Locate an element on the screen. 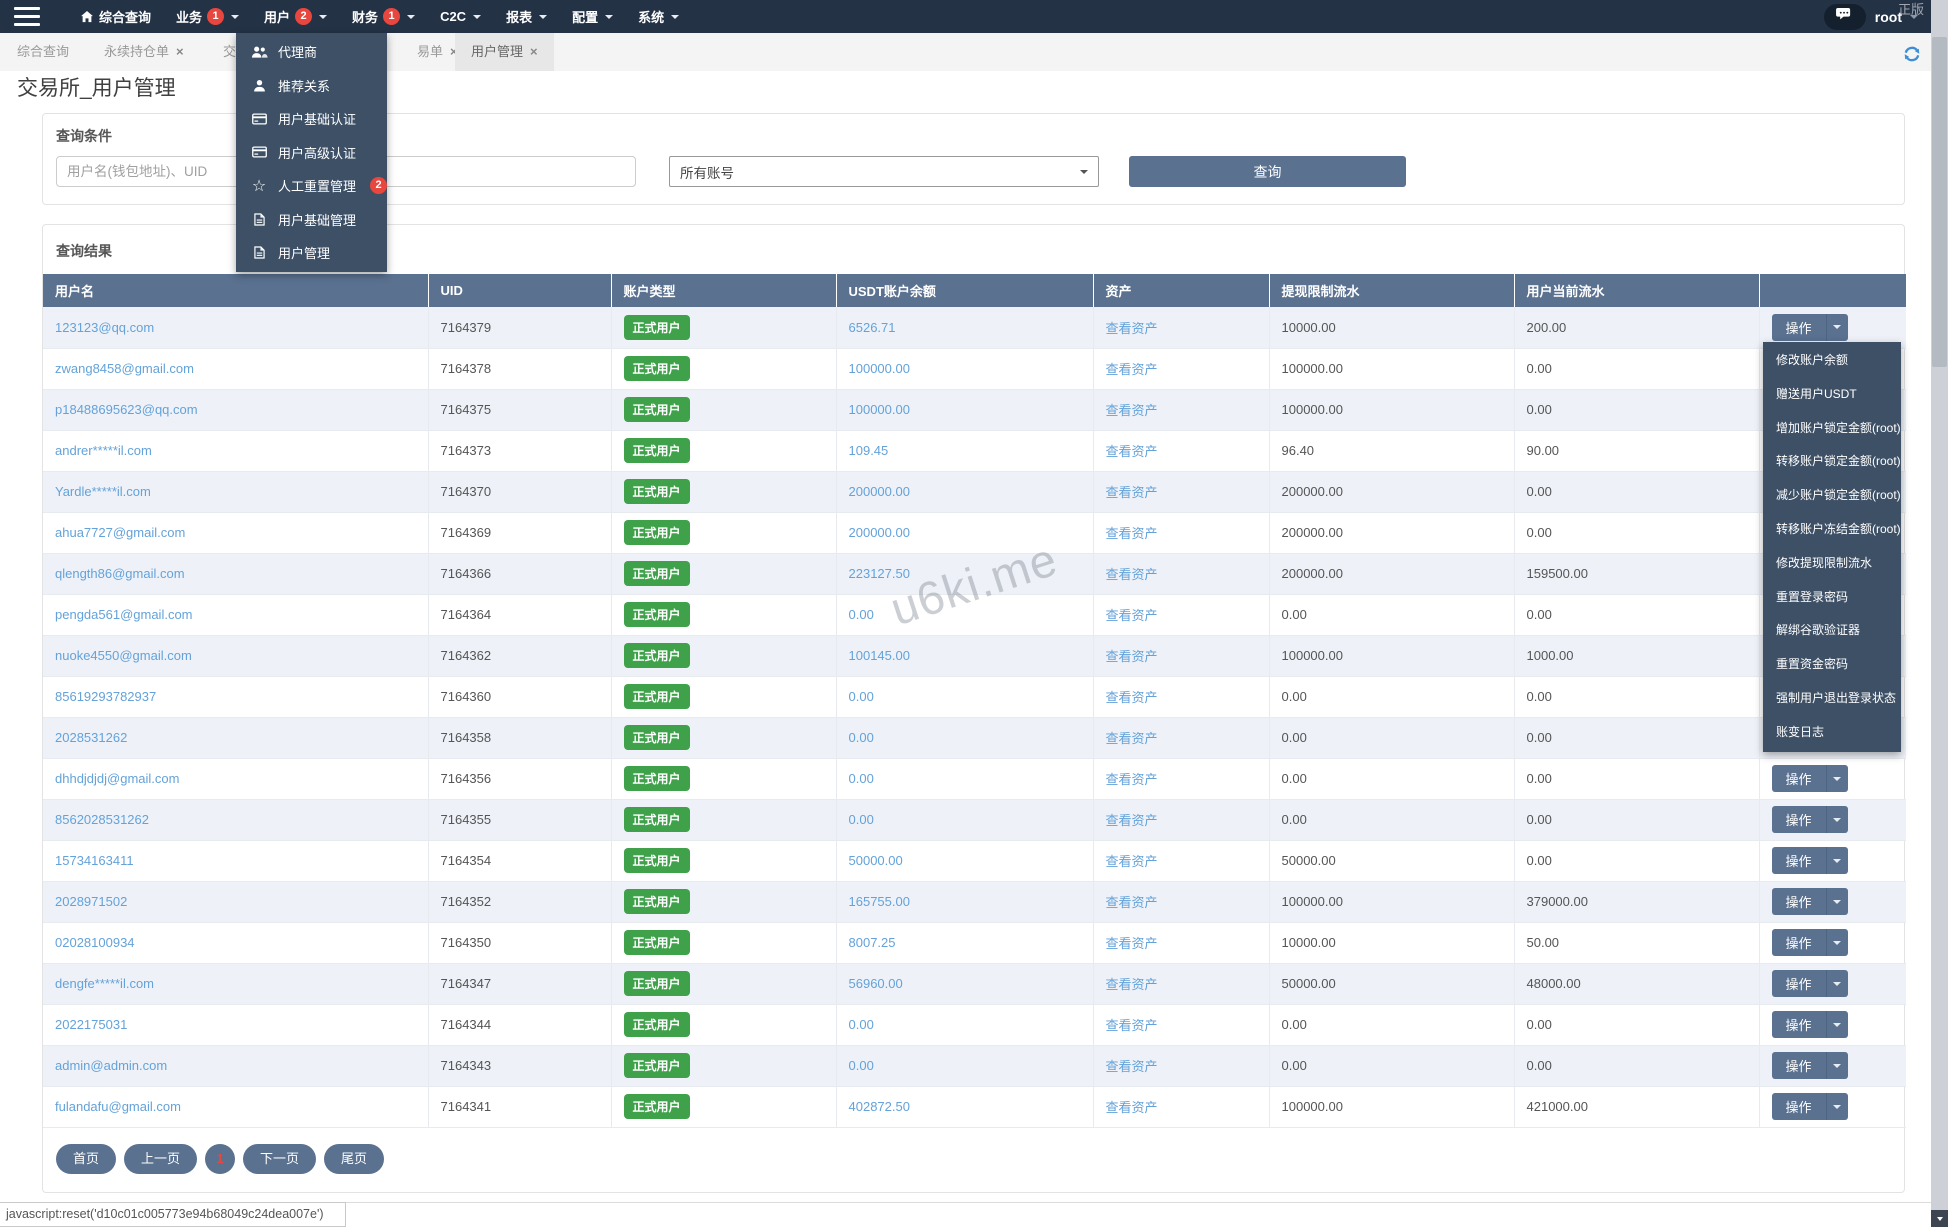  action-menu-item: 减少账户锁定金额(root) is located at coordinates (1832, 496).